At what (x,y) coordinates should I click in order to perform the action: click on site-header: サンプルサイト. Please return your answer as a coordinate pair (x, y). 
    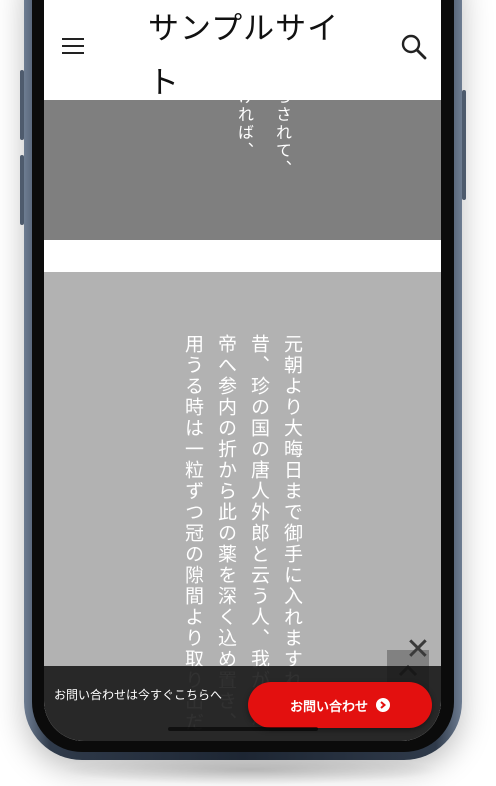
    Looking at the image, I should click on (242, 50).